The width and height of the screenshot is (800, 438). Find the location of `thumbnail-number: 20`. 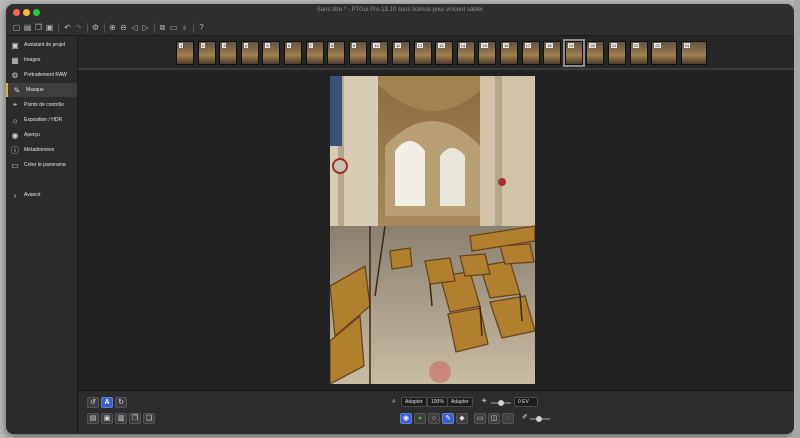

thumbnail-number: 20 is located at coordinates (592, 45).